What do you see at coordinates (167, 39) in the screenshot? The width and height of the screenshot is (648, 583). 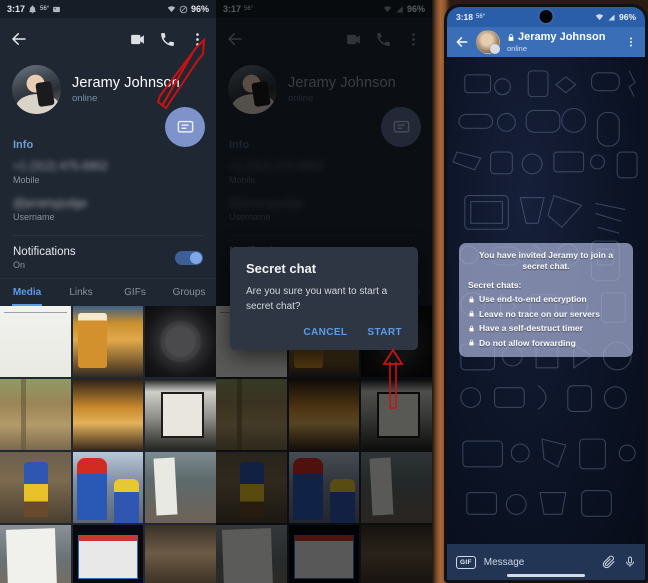 I see `phone-call-icon` at bounding box center [167, 39].